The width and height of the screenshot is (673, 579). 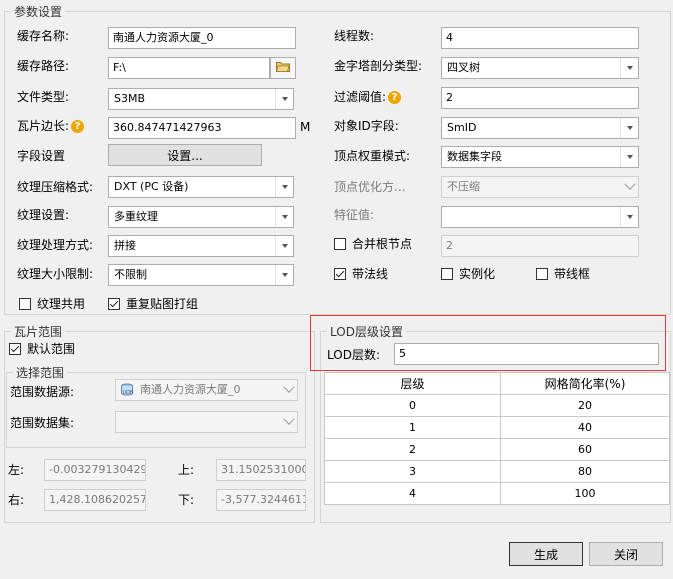 What do you see at coordinates (626, 554) in the screenshot?
I see `close-button: 关闭` at bounding box center [626, 554].